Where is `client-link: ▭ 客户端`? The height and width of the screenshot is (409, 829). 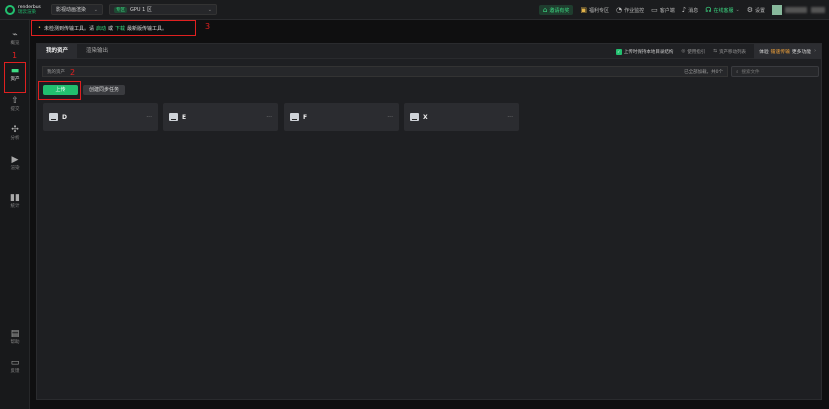
client-link: ▭ 客户端 is located at coordinates (663, 10).